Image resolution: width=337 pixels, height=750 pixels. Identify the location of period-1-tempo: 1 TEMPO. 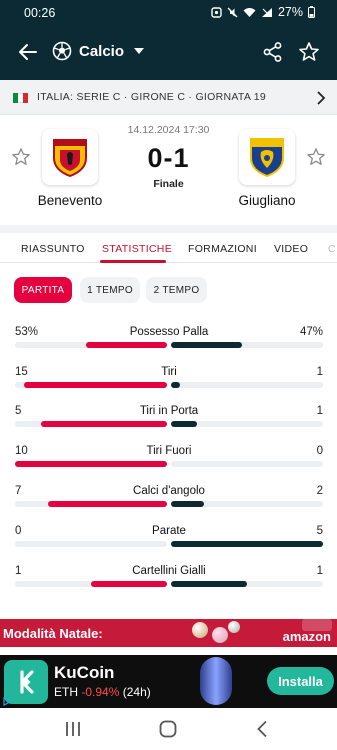
(110, 290).